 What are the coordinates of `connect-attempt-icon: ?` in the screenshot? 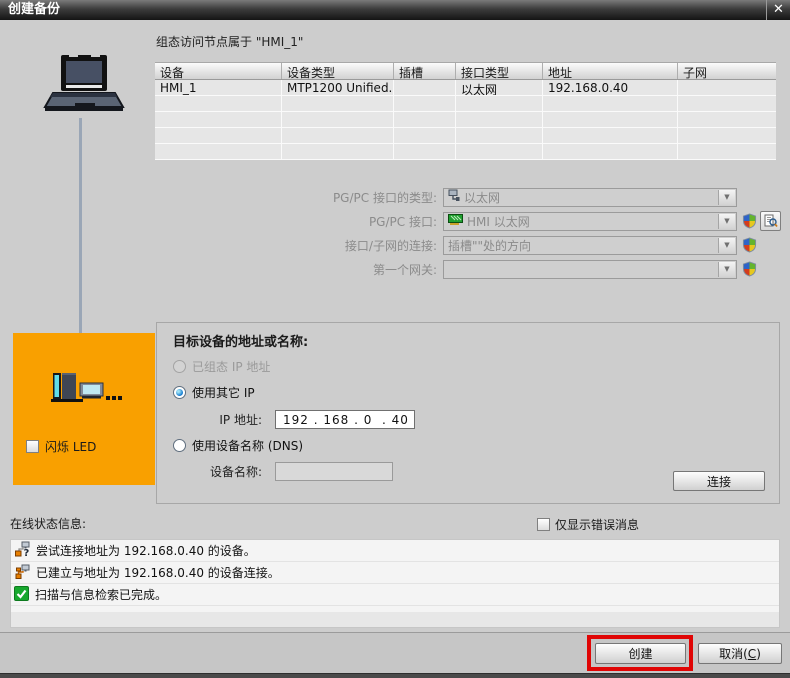 It's located at (22, 550).